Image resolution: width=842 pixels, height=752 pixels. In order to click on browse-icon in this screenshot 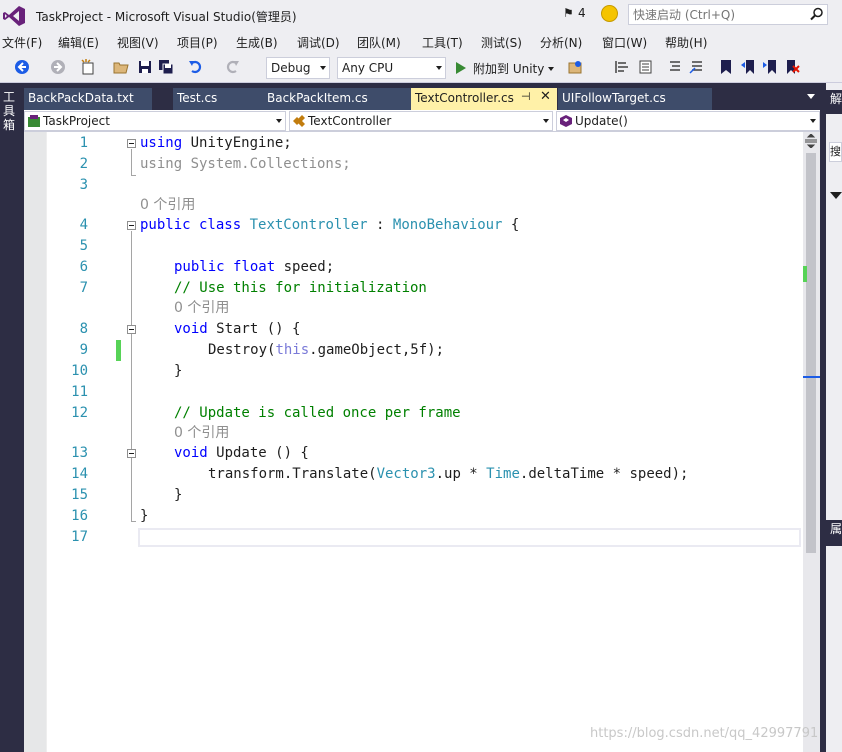, I will do `click(576, 67)`.